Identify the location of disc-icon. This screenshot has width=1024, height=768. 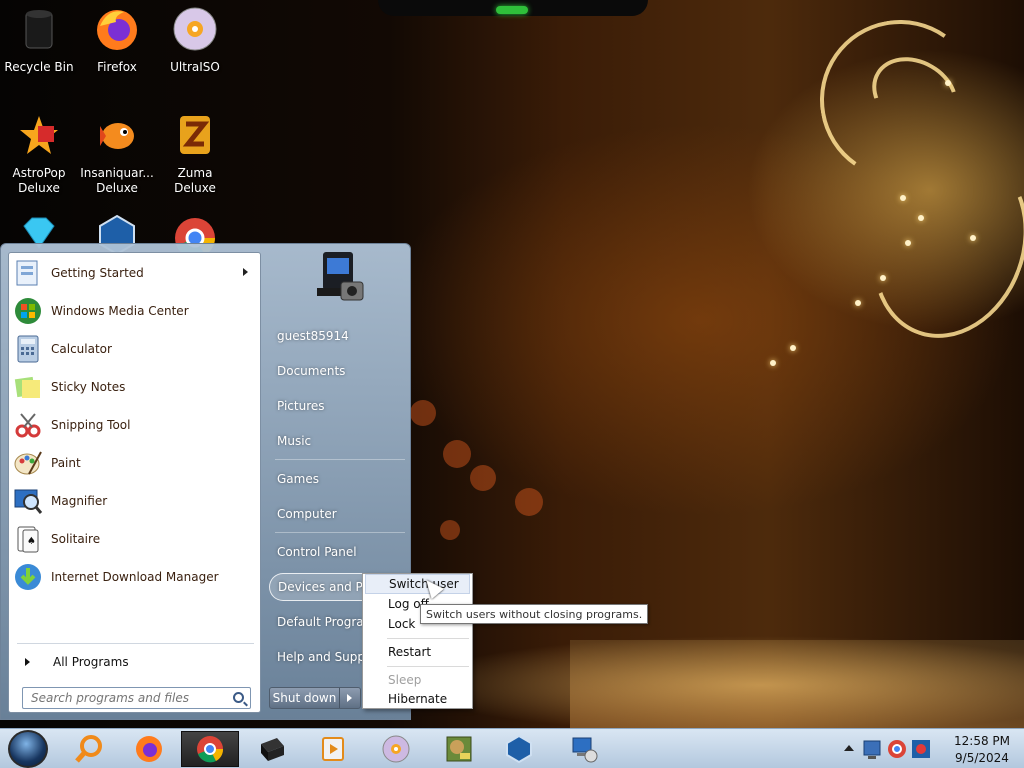
(396, 749).